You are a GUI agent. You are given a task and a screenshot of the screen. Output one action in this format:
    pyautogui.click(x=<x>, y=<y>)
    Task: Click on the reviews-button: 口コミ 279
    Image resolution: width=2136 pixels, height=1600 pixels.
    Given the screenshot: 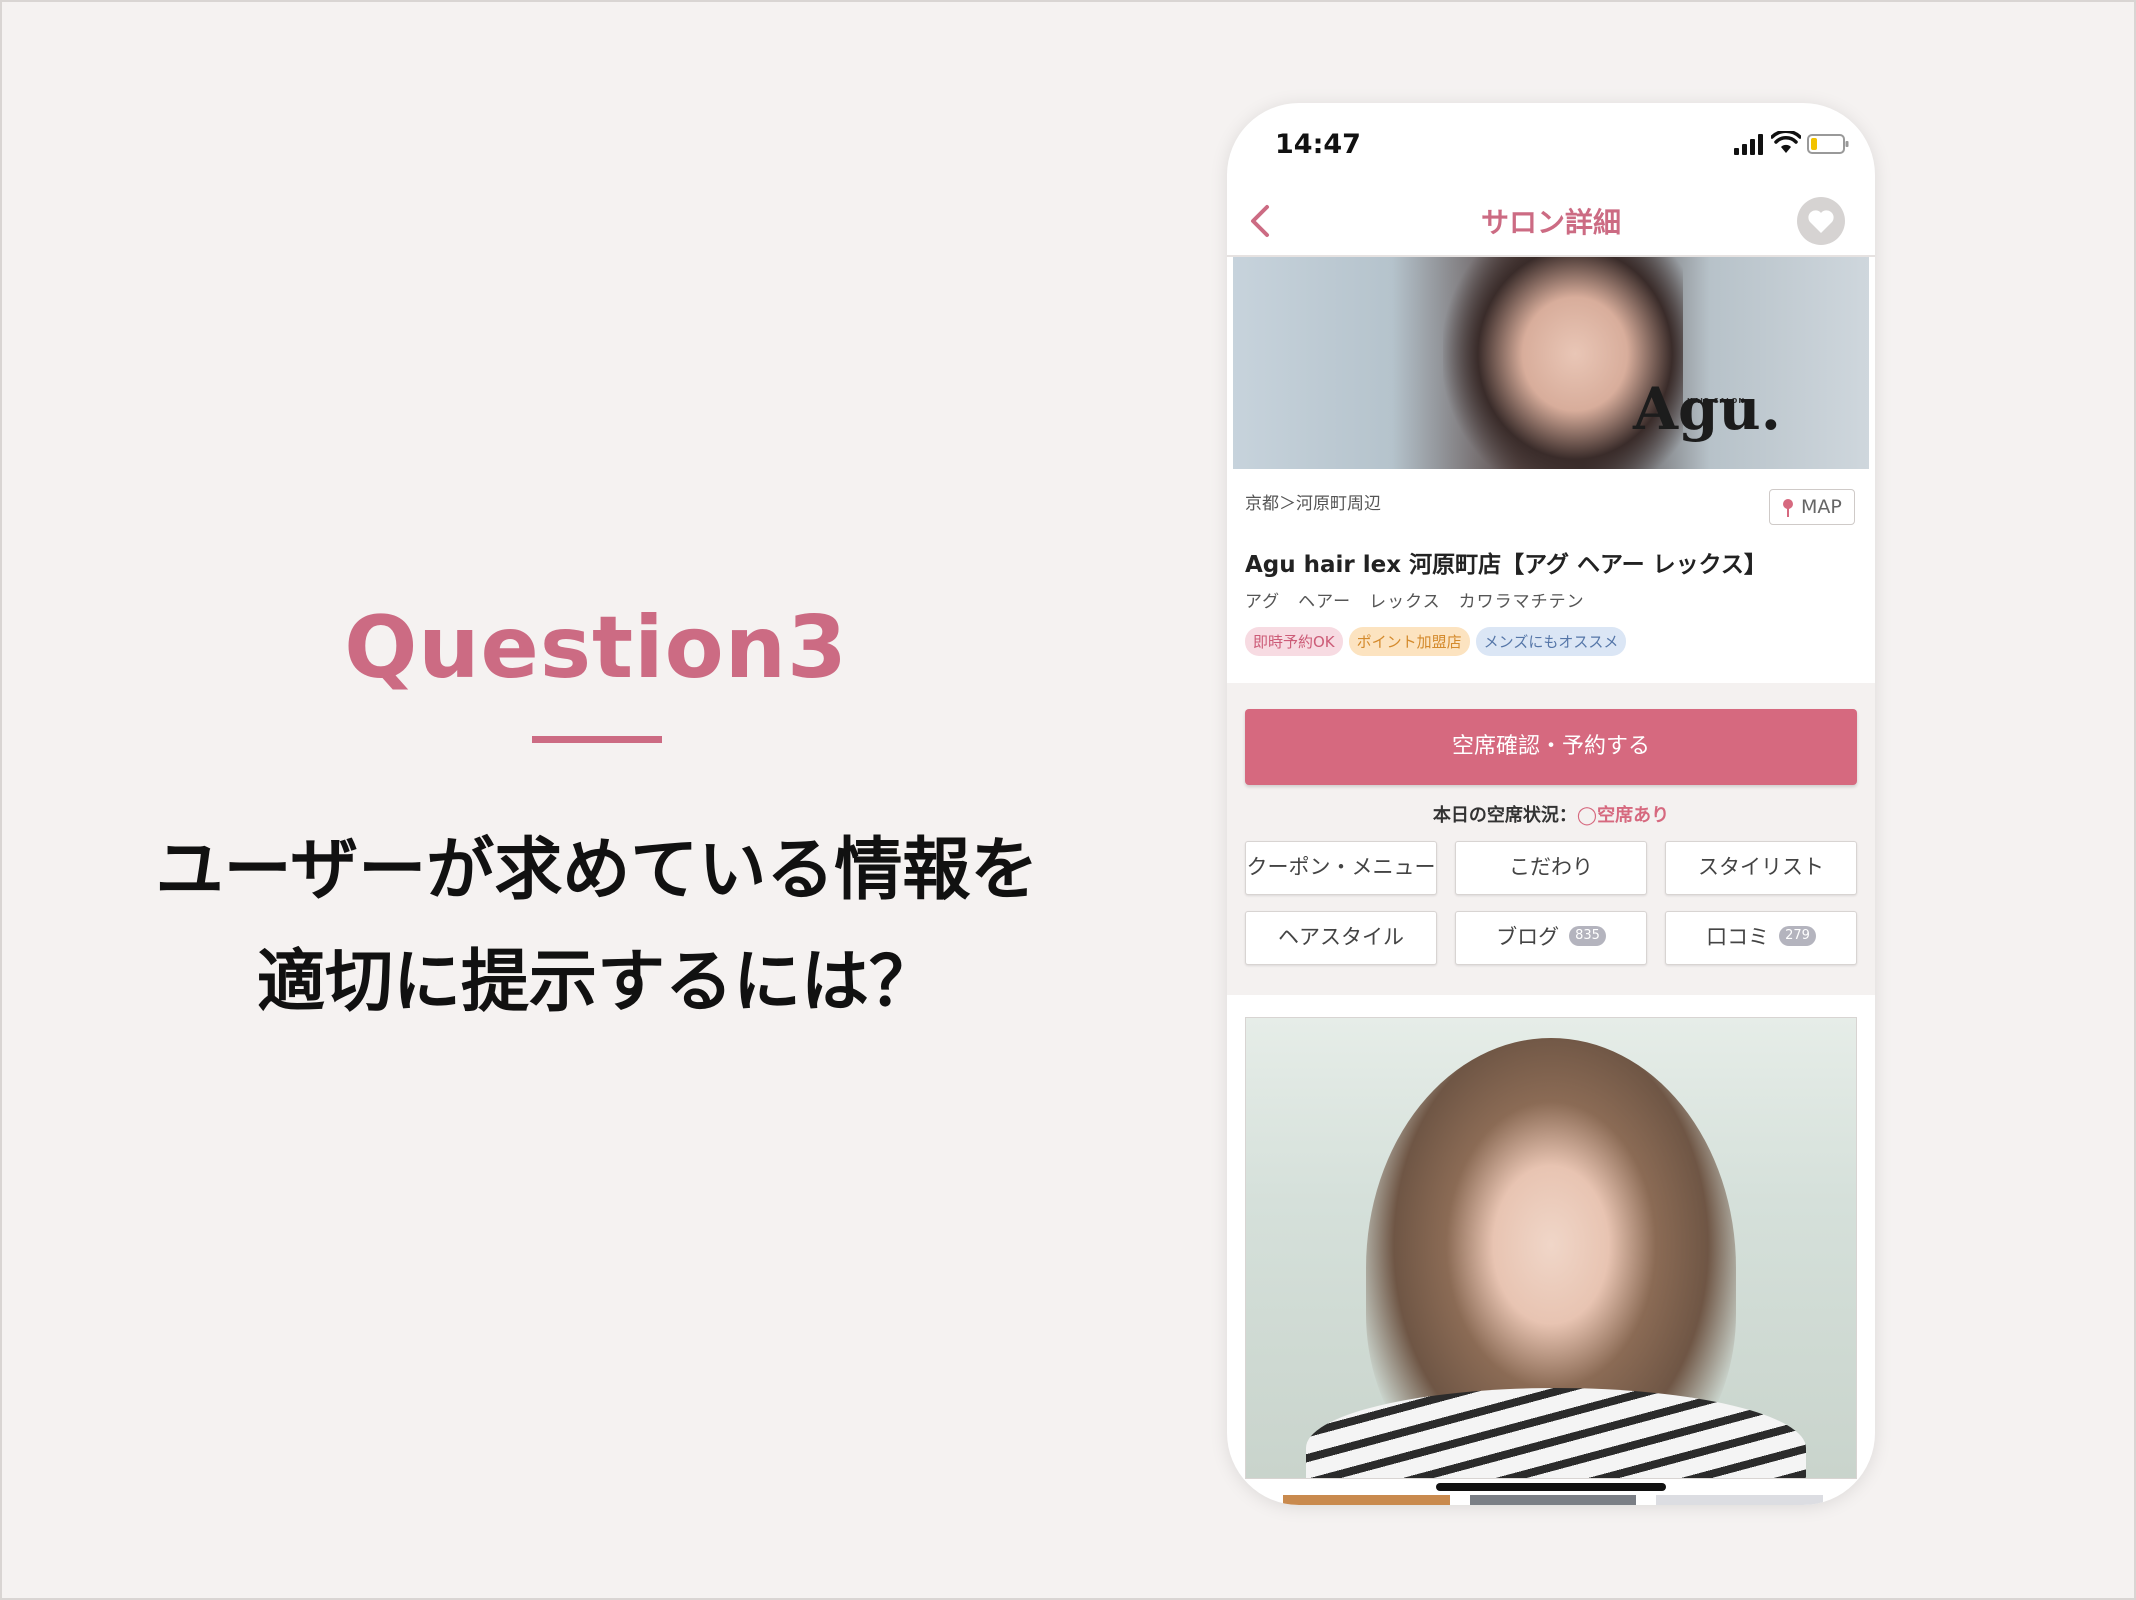 What is the action you would take?
    pyautogui.click(x=1761, y=938)
    